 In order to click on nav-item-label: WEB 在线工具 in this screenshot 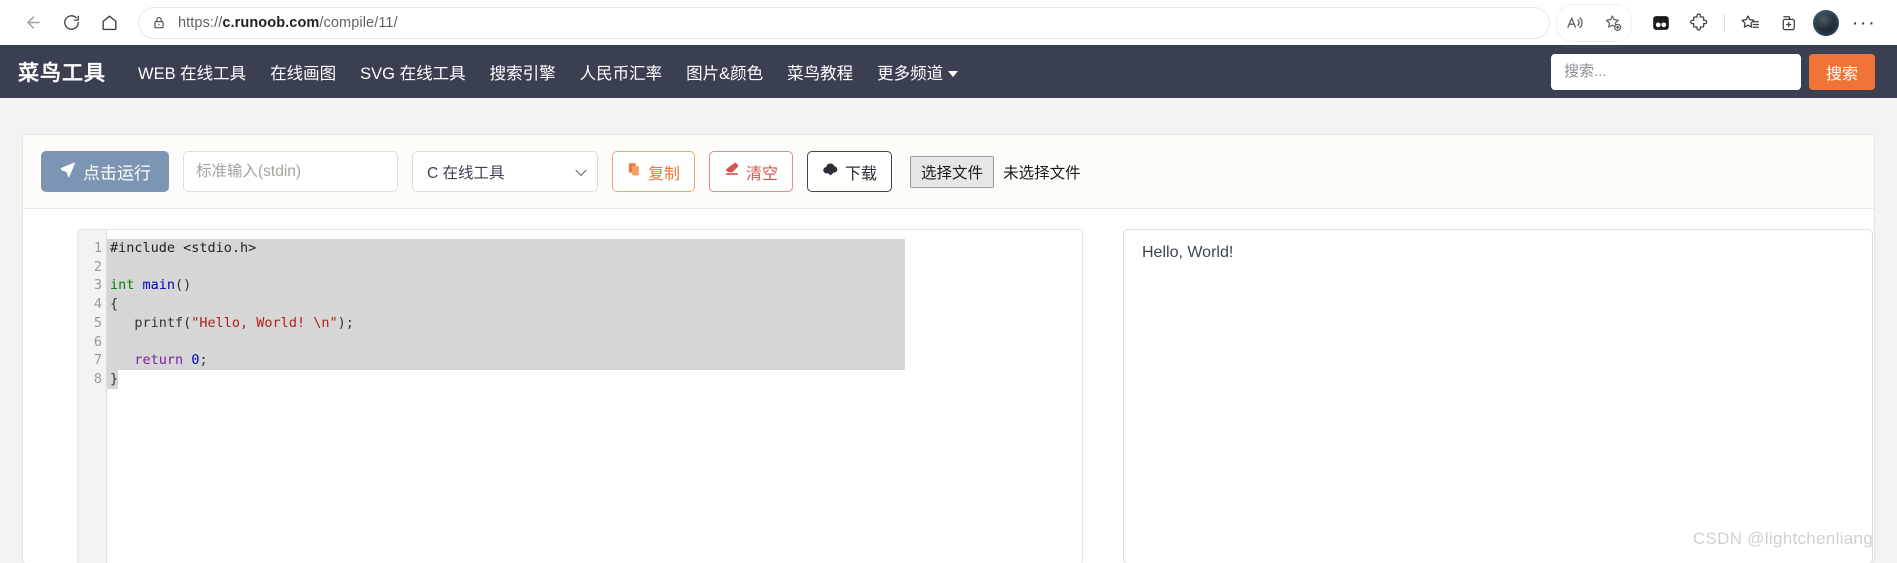, I will do `click(192, 73)`.